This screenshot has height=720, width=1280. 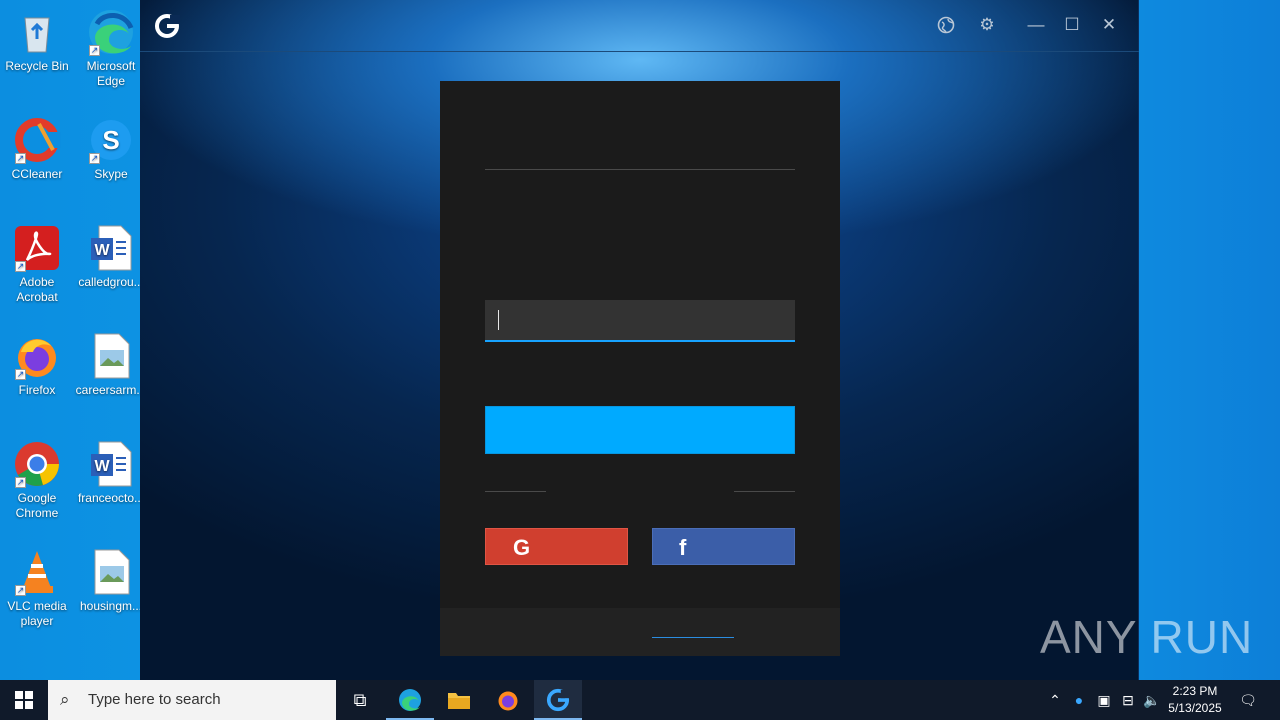 I want to click on facebook-icon: f, so click(x=683, y=547).